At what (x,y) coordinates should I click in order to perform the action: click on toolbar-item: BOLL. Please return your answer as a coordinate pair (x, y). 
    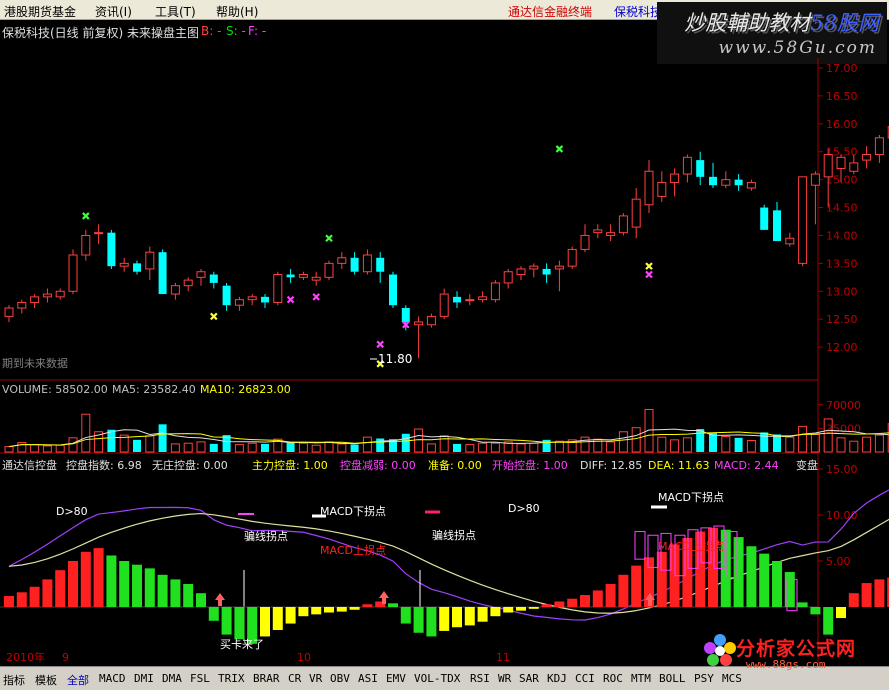
    Looking at the image, I should click on (672, 678).